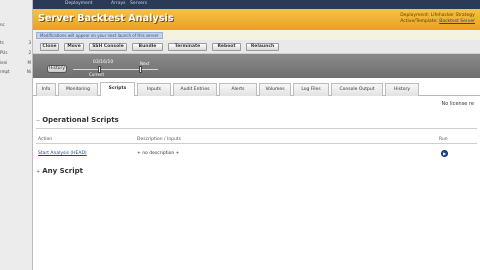 The height and width of the screenshot is (270, 480). Describe the element at coordinates (256, 143) in the screenshot. I see `table-header-divider` at that location.